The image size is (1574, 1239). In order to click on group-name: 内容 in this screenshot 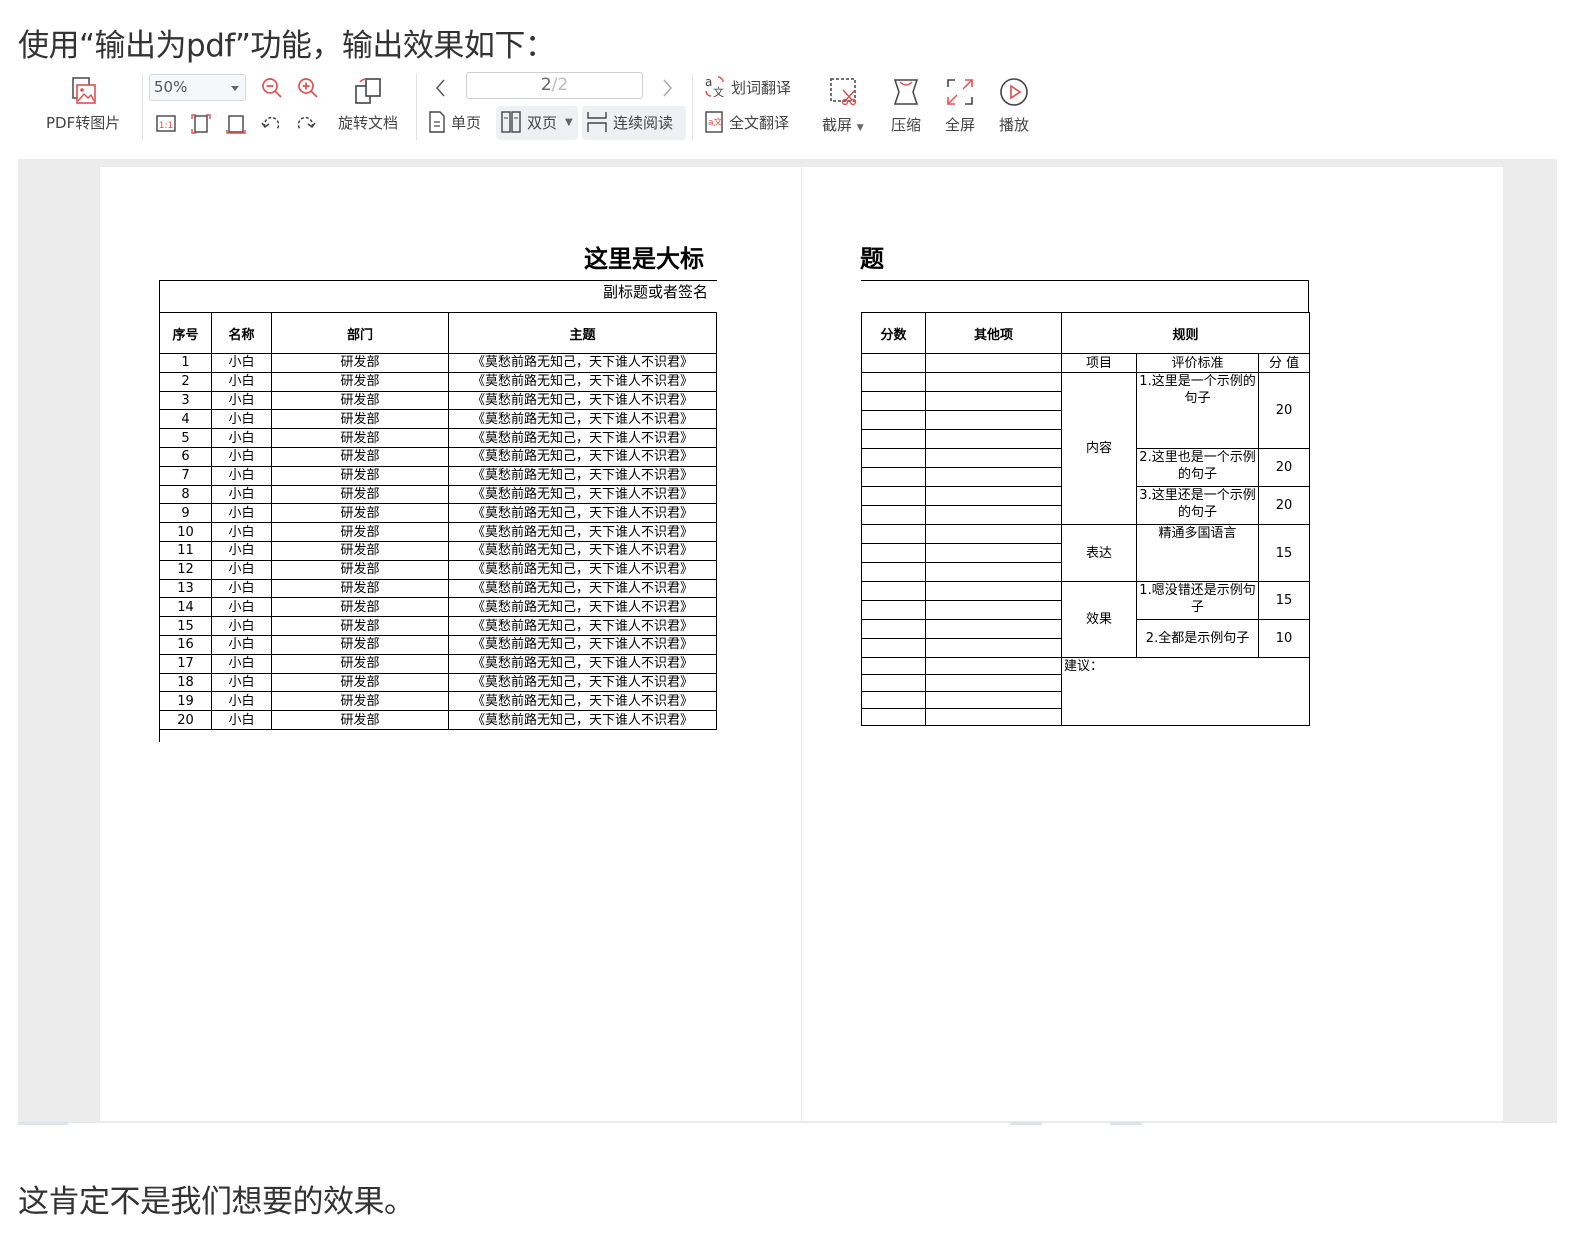, I will do `click(1099, 448)`.